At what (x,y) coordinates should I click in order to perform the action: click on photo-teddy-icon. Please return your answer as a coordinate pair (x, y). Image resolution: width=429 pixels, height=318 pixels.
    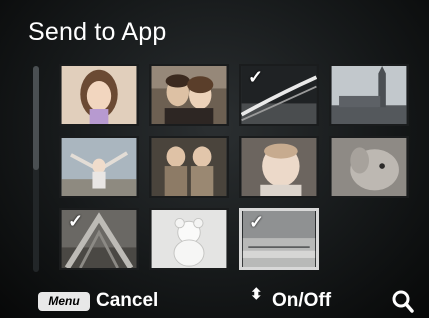
    Looking at the image, I should click on (189, 239).